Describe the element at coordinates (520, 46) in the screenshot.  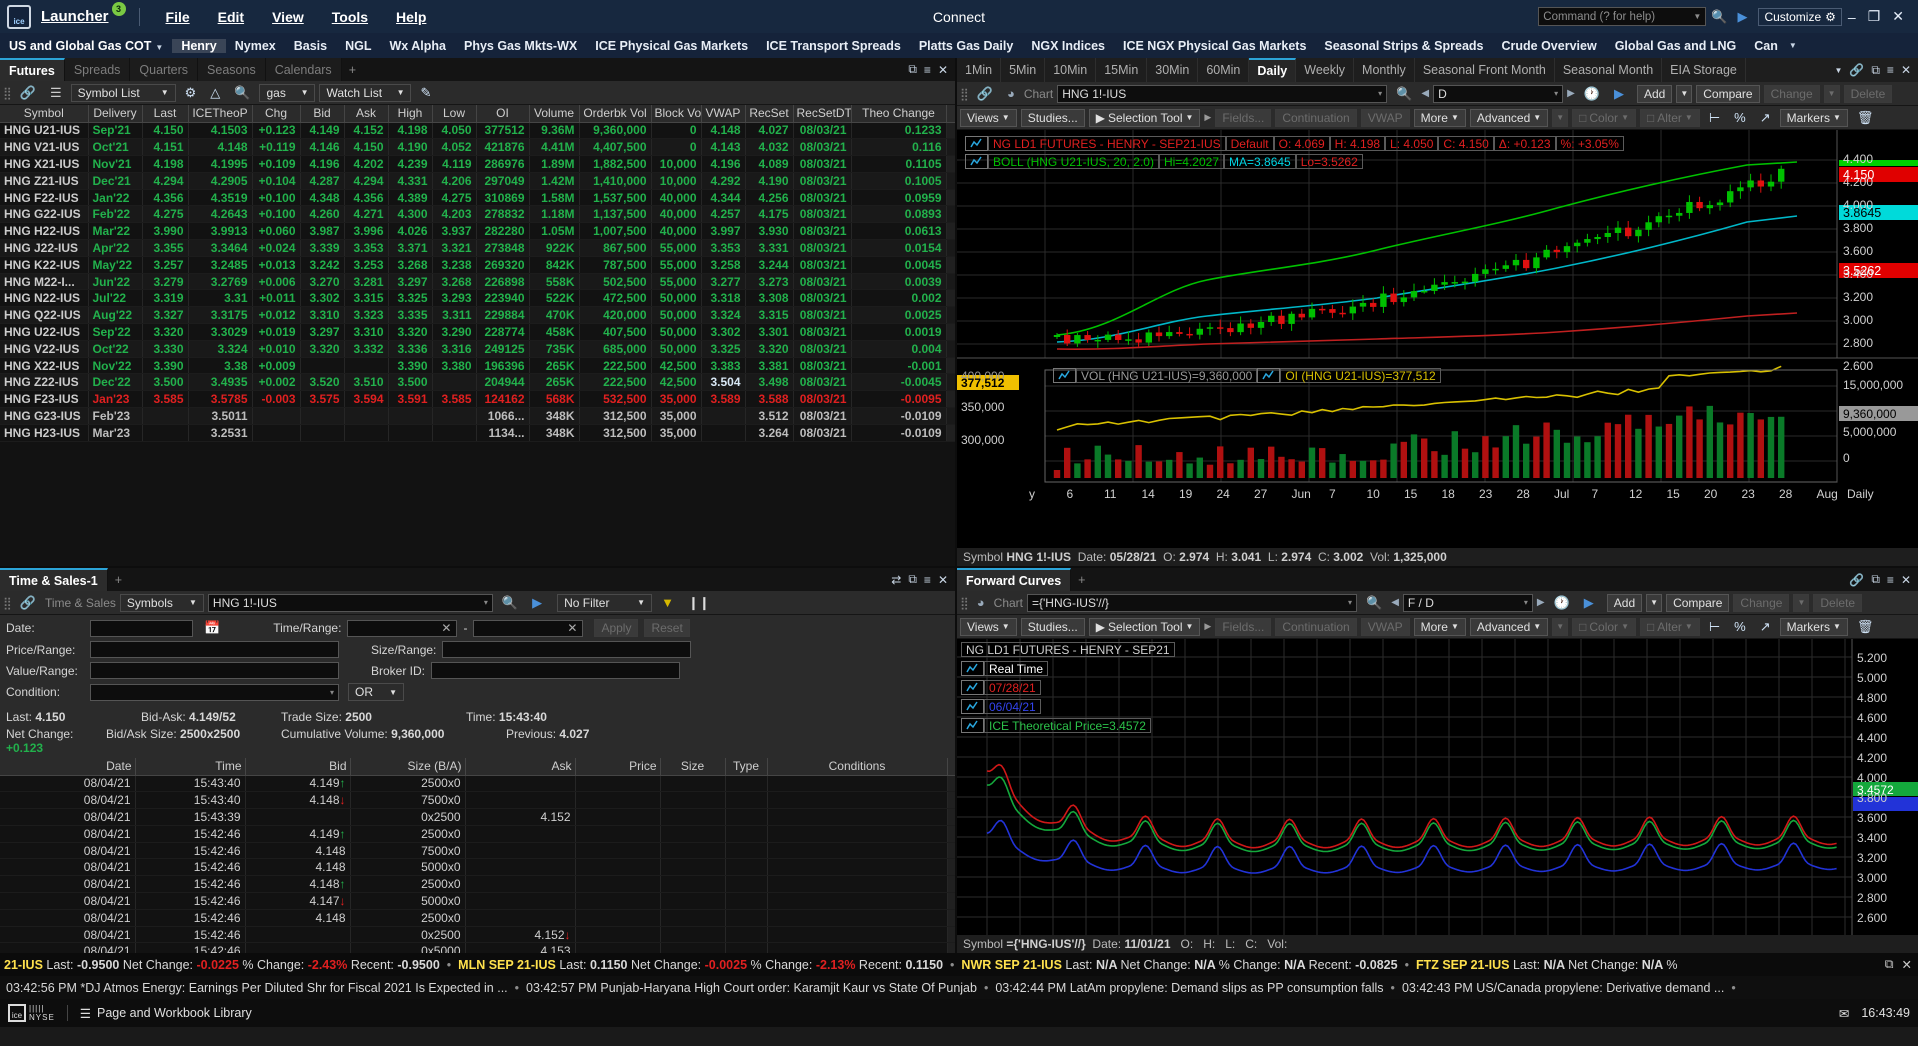
I see `workspace-tab-phys-gas: Phys Gas Mkts-WX` at that location.